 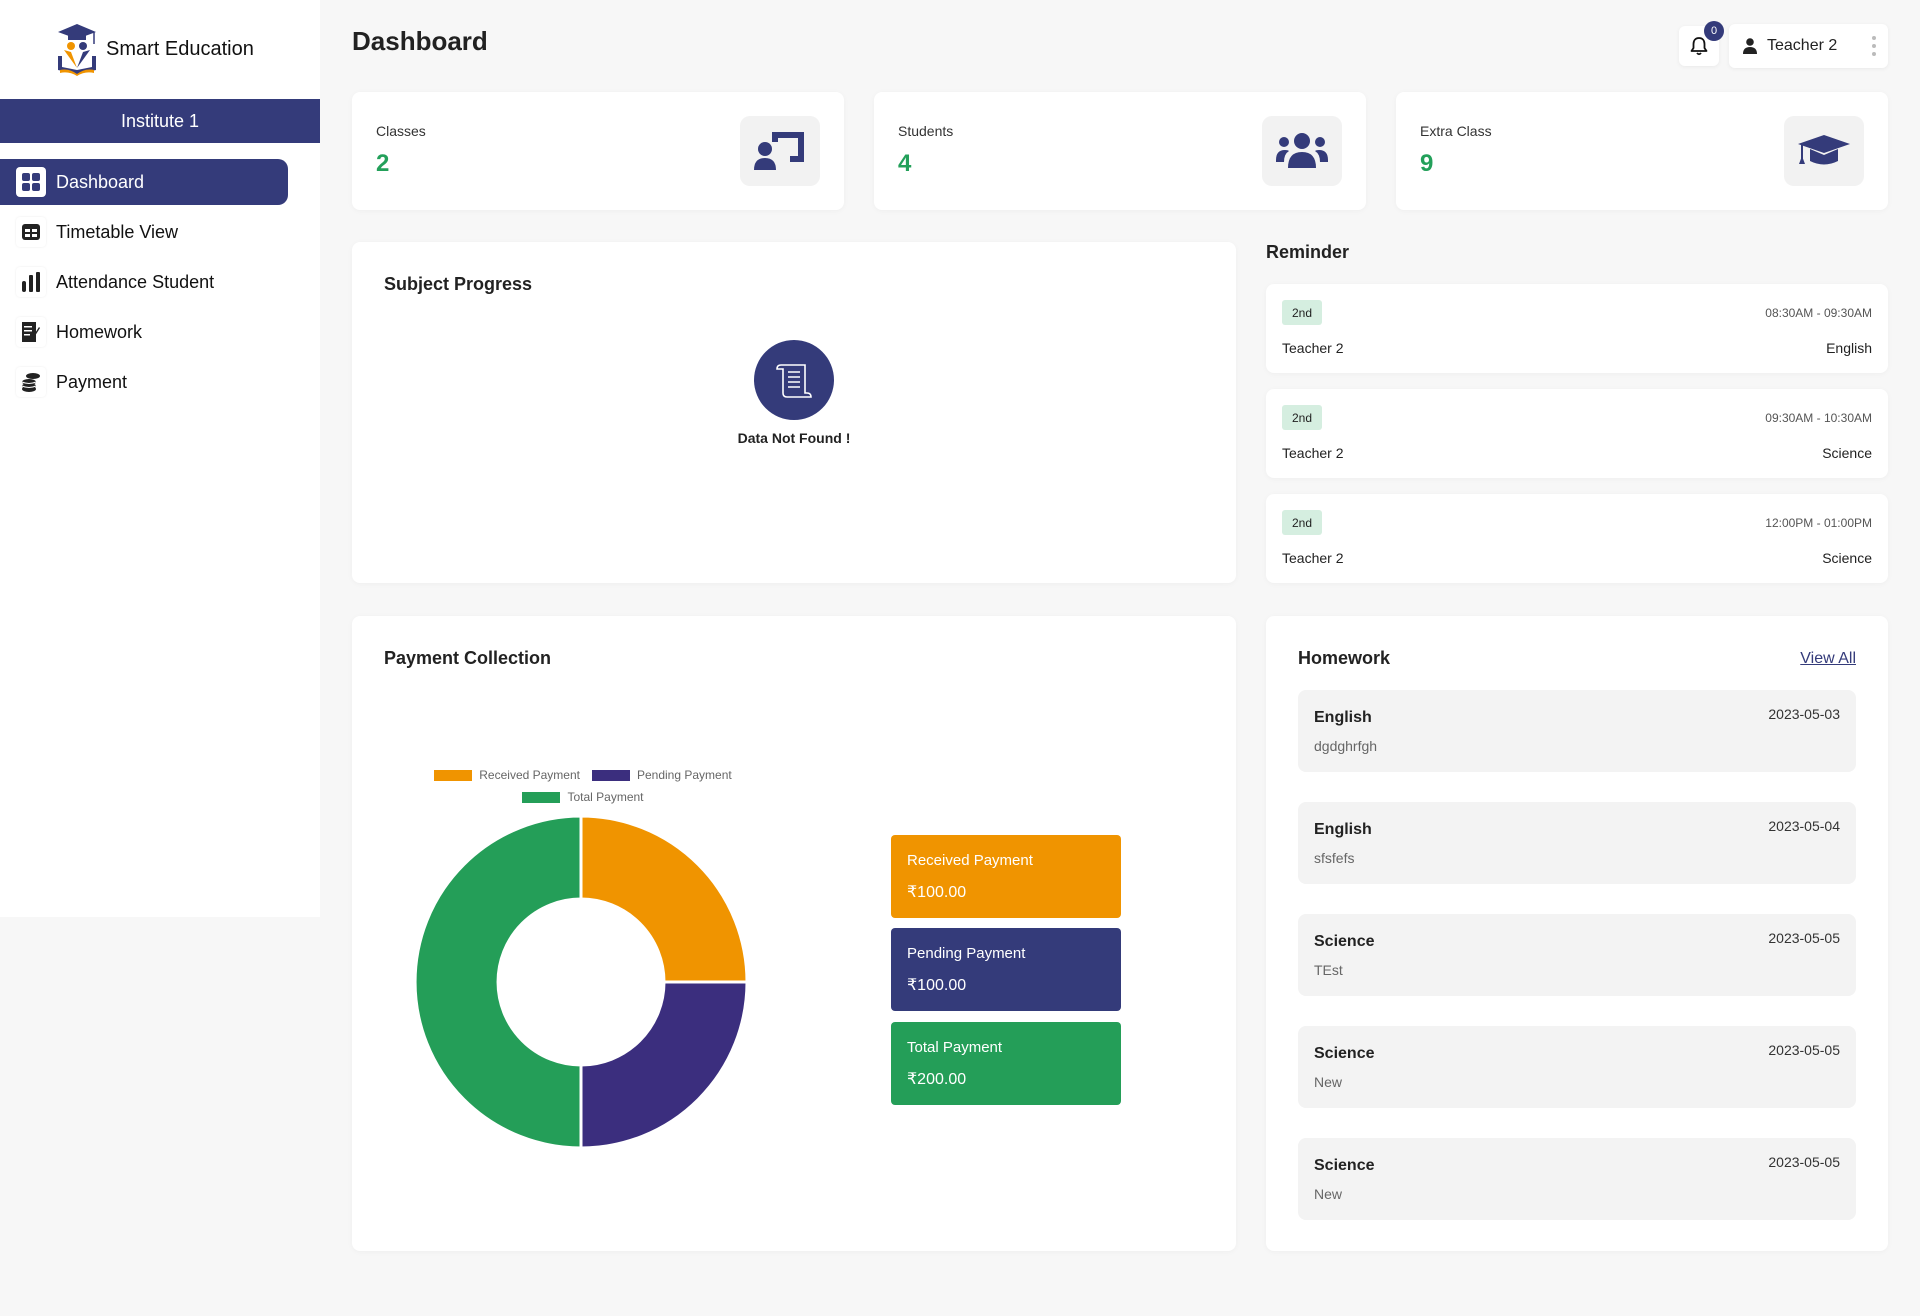 I want to click on graduation-cap-icon, so click(x=1824, y=151).